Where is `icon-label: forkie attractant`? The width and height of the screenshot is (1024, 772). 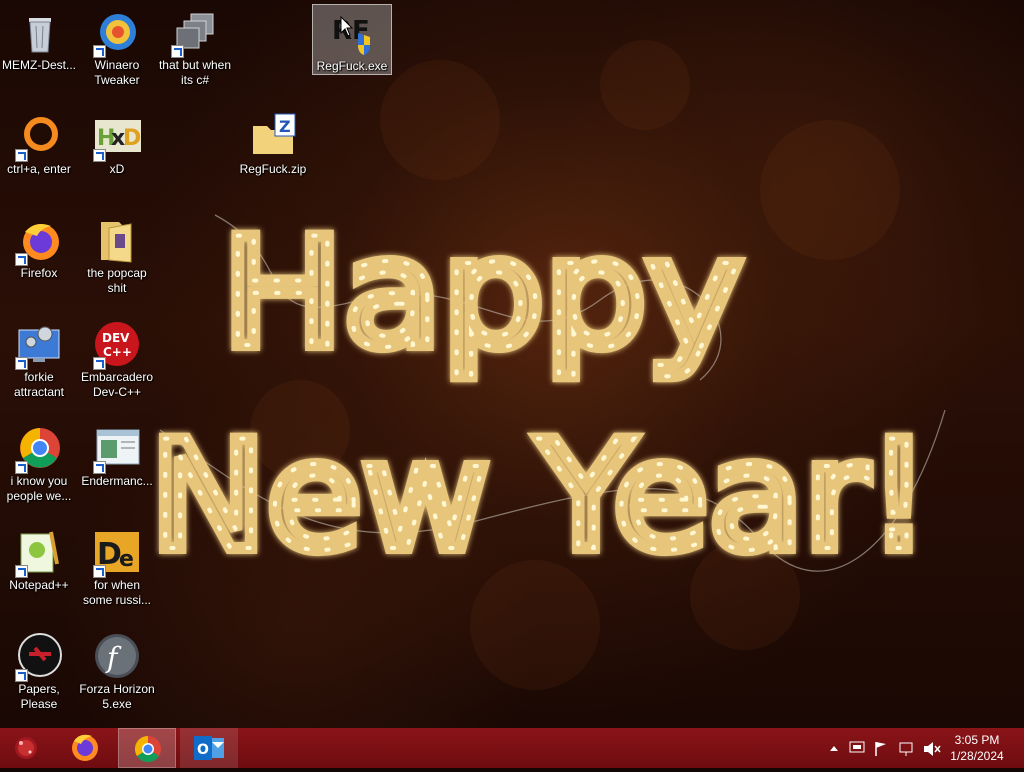 icon-label: forkie attractant is located at coordinates (39, 384).